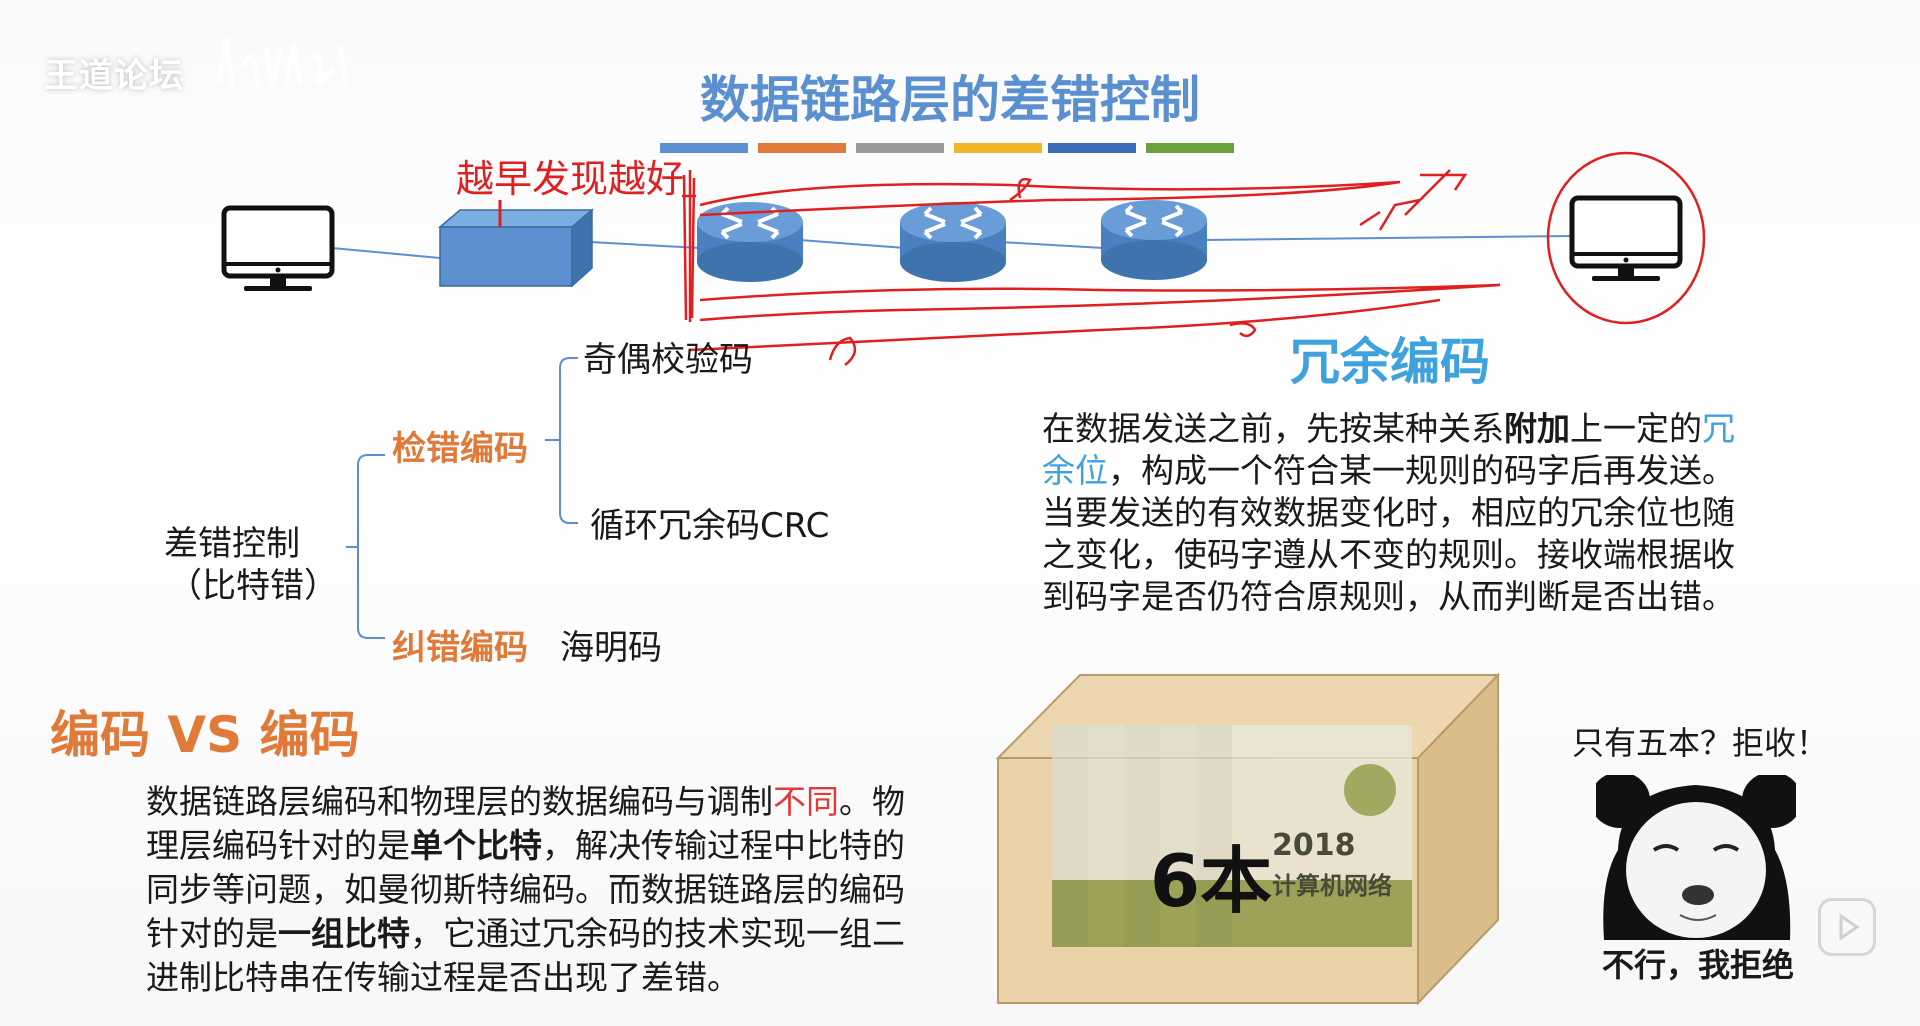 Image resolution: width=1920 pixels, height=1026 pixels. I want to click on text-span: ，解决传输过程中比特的, so click(723, 845).